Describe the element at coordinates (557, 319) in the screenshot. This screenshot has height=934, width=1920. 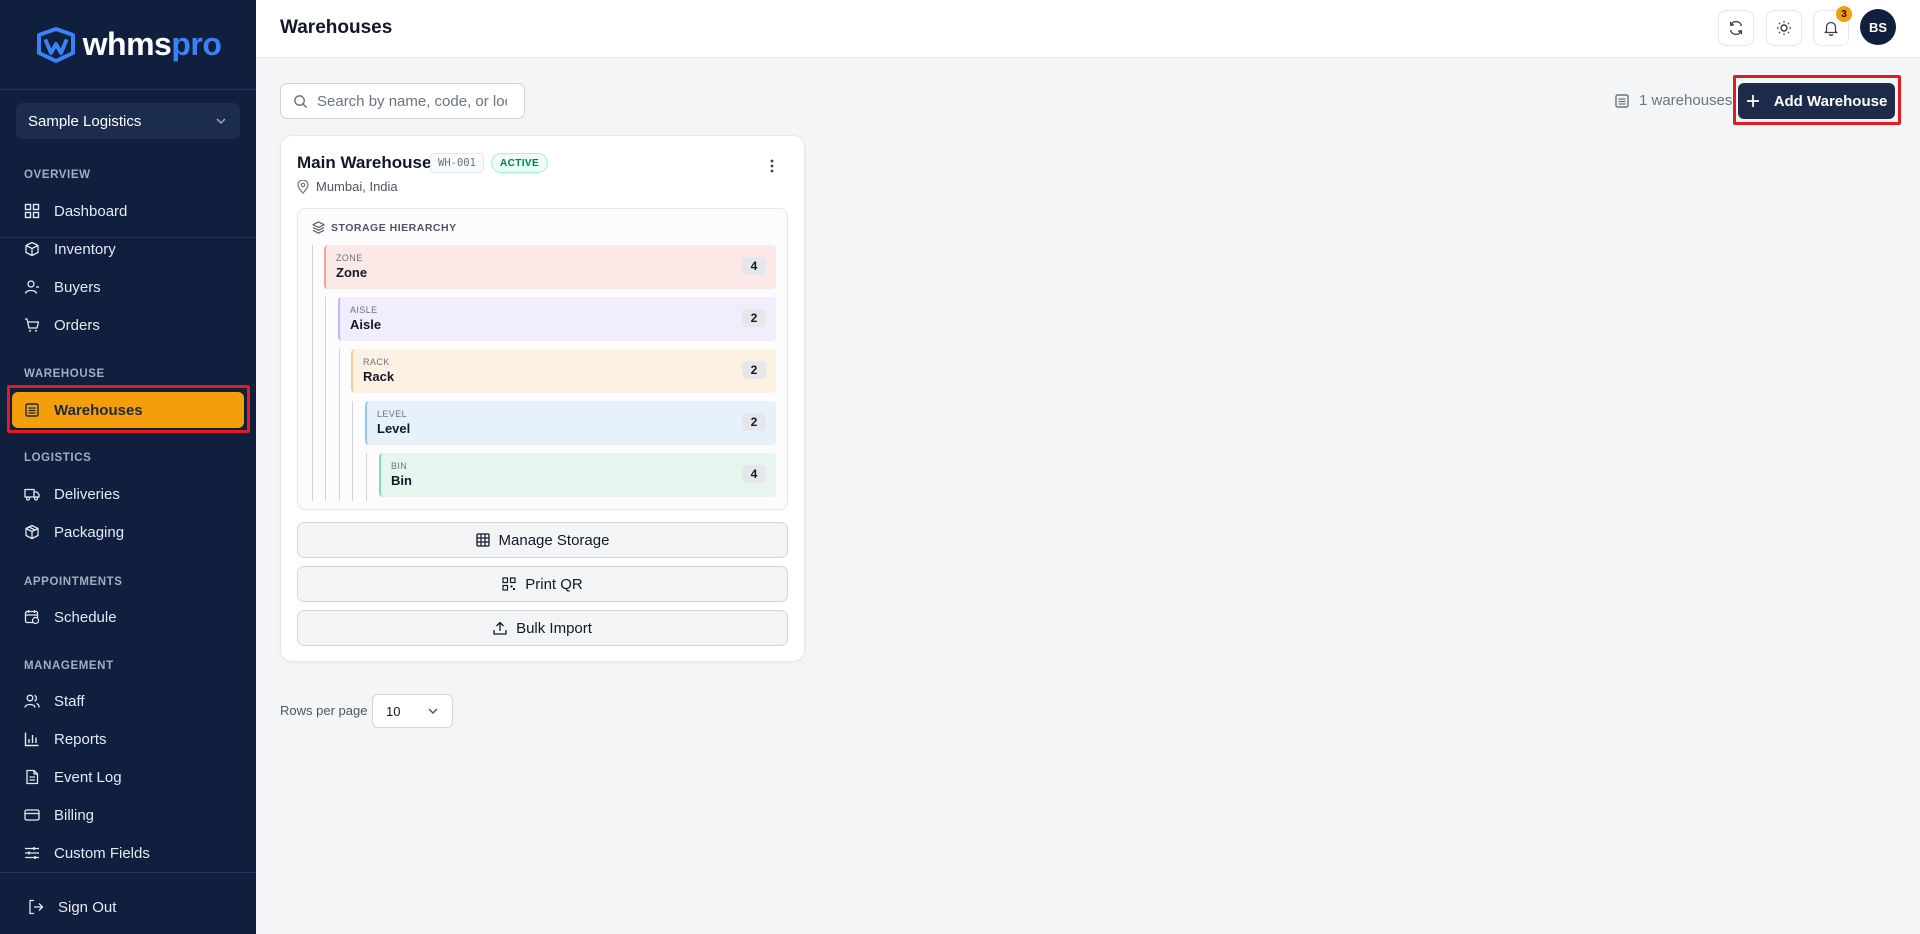
I see `hierarchy-level-aisle: AISLE Aisle 2` at that location.